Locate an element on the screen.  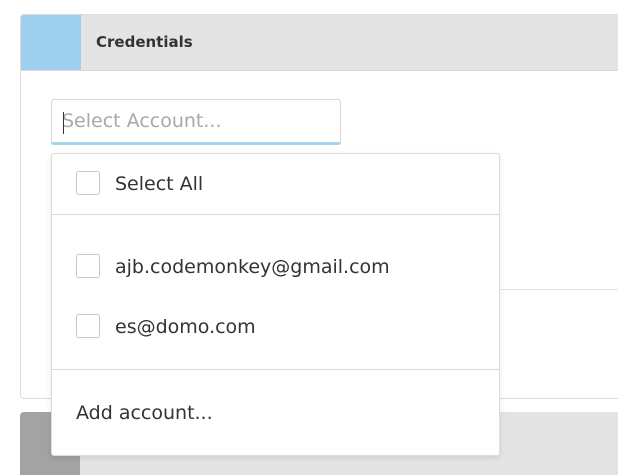
credentials-card-header: Credentials is located at coordinates (319, 43).